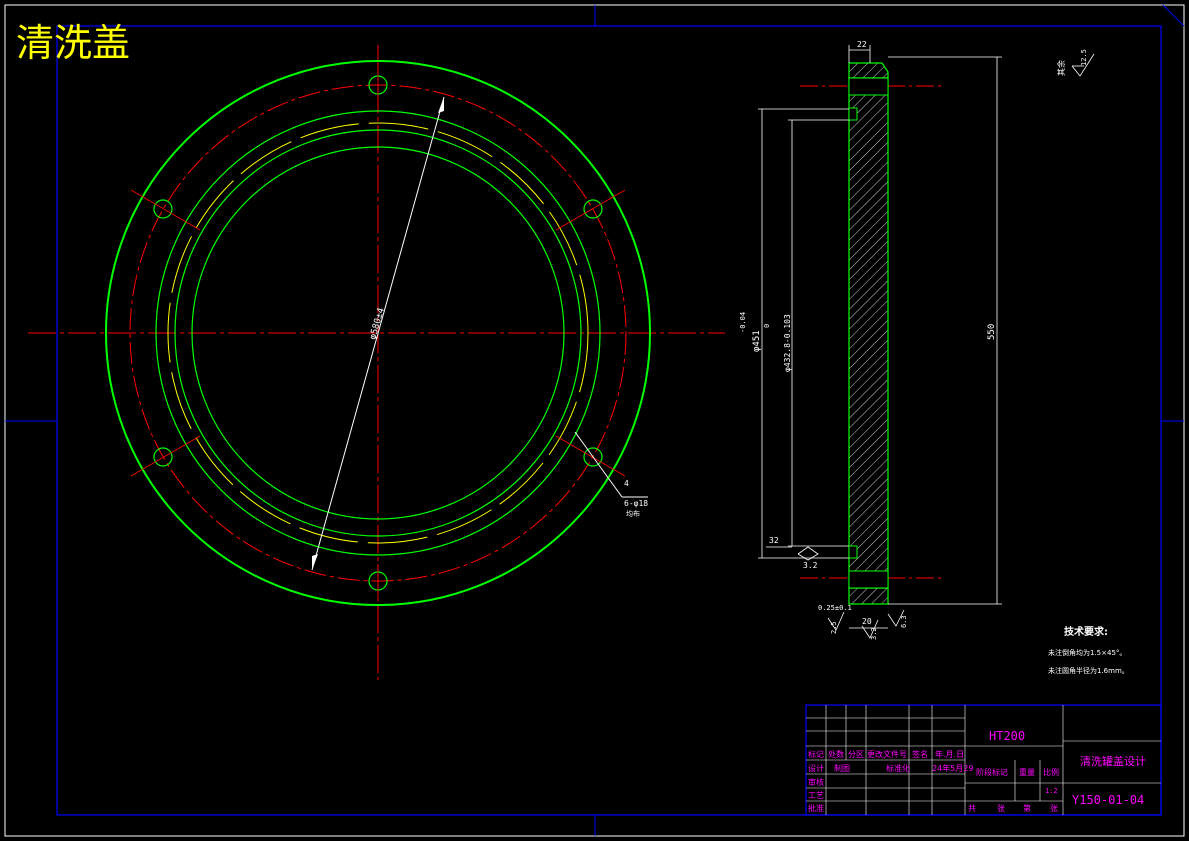 The width and height of the screenshot is (1189, 841). Describe the element at coordinates (816, 754) in the screenshot. I see `tb-header-0: 标记` at that location.